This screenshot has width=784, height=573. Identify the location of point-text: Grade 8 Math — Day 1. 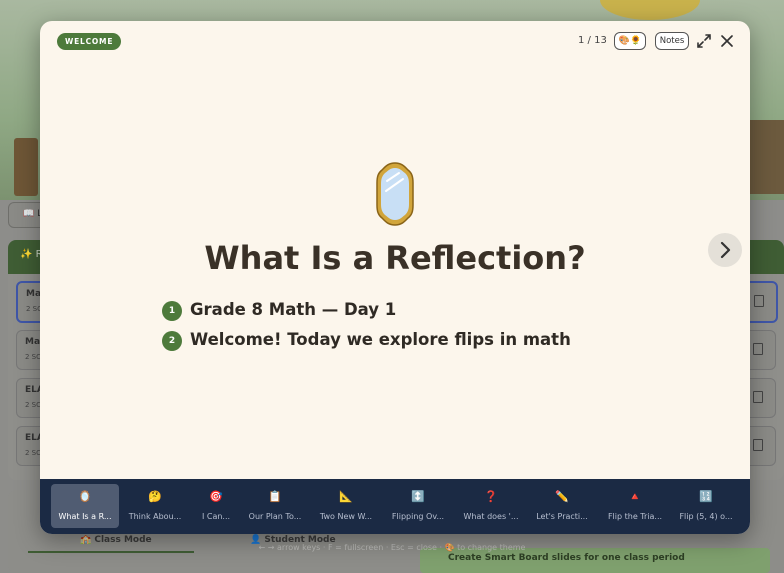
(293, 309).